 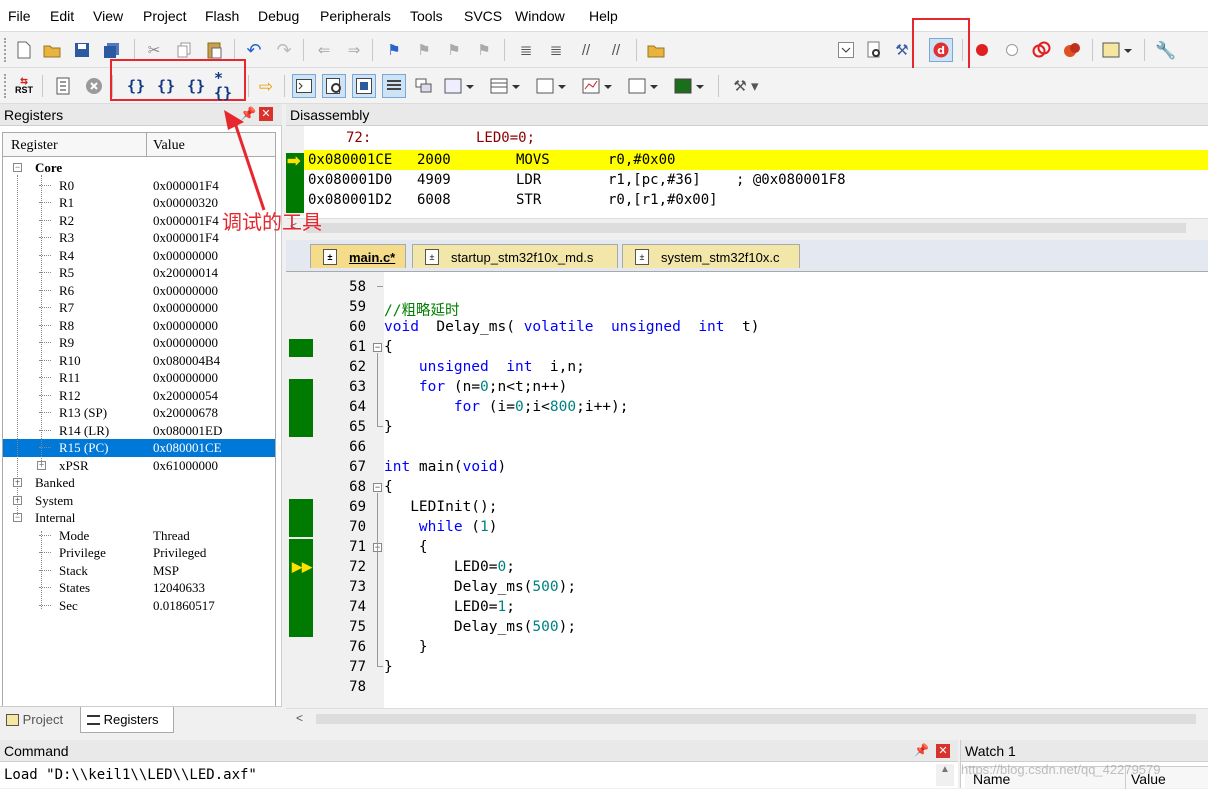 What do you see at coordinates (506, 407) in the screenshot?
I see `code-line: for (i=0;i<800;i++);` at bounding box center [506, 407].